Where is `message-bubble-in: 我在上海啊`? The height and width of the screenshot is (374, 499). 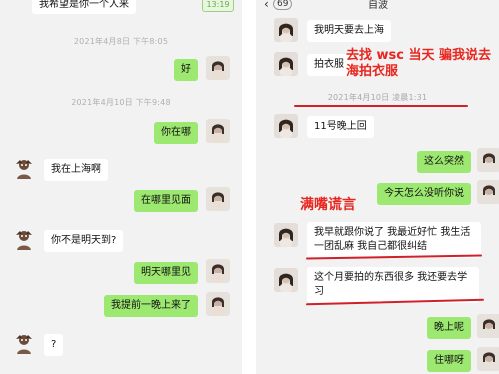
message-bubble-in: 我在上海啊 is located at coordinates (76, 170).